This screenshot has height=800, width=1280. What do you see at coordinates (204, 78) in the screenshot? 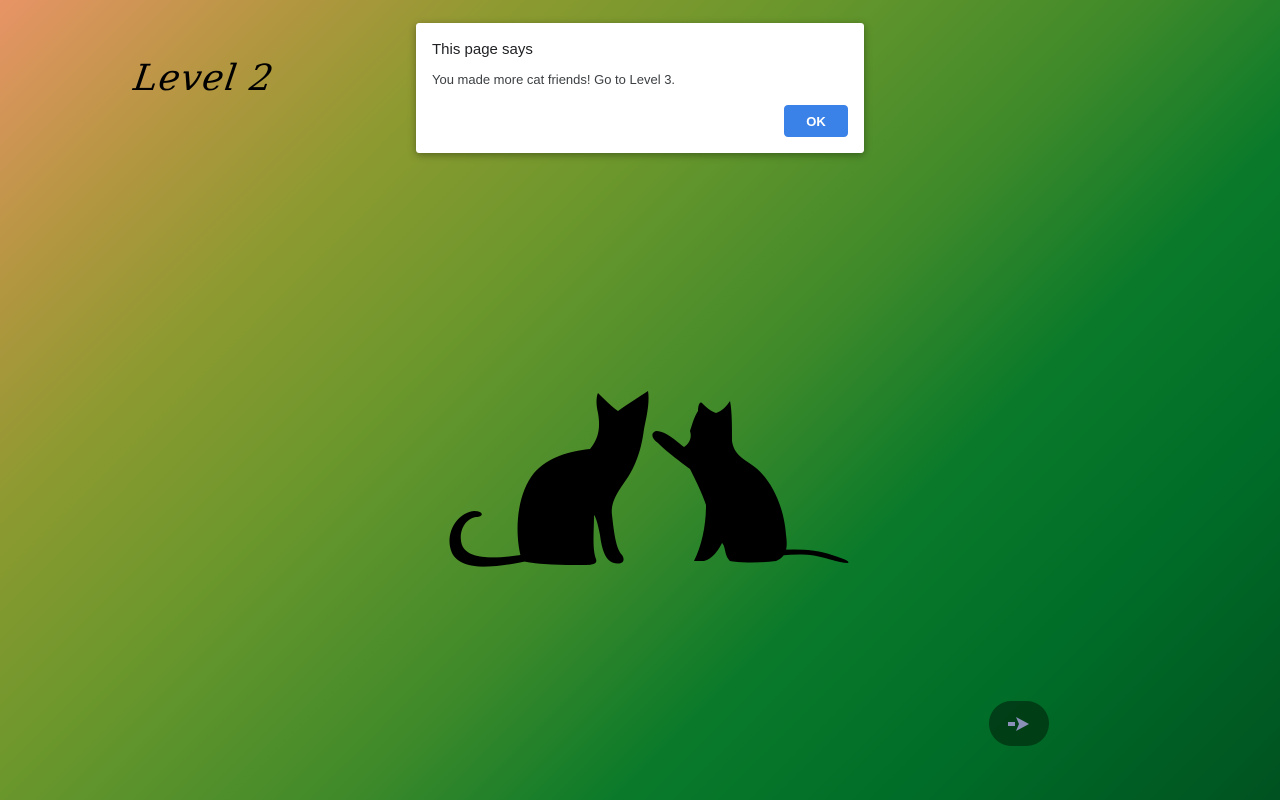
I see `level-title: Level 2` at bounding box center [204, 78].